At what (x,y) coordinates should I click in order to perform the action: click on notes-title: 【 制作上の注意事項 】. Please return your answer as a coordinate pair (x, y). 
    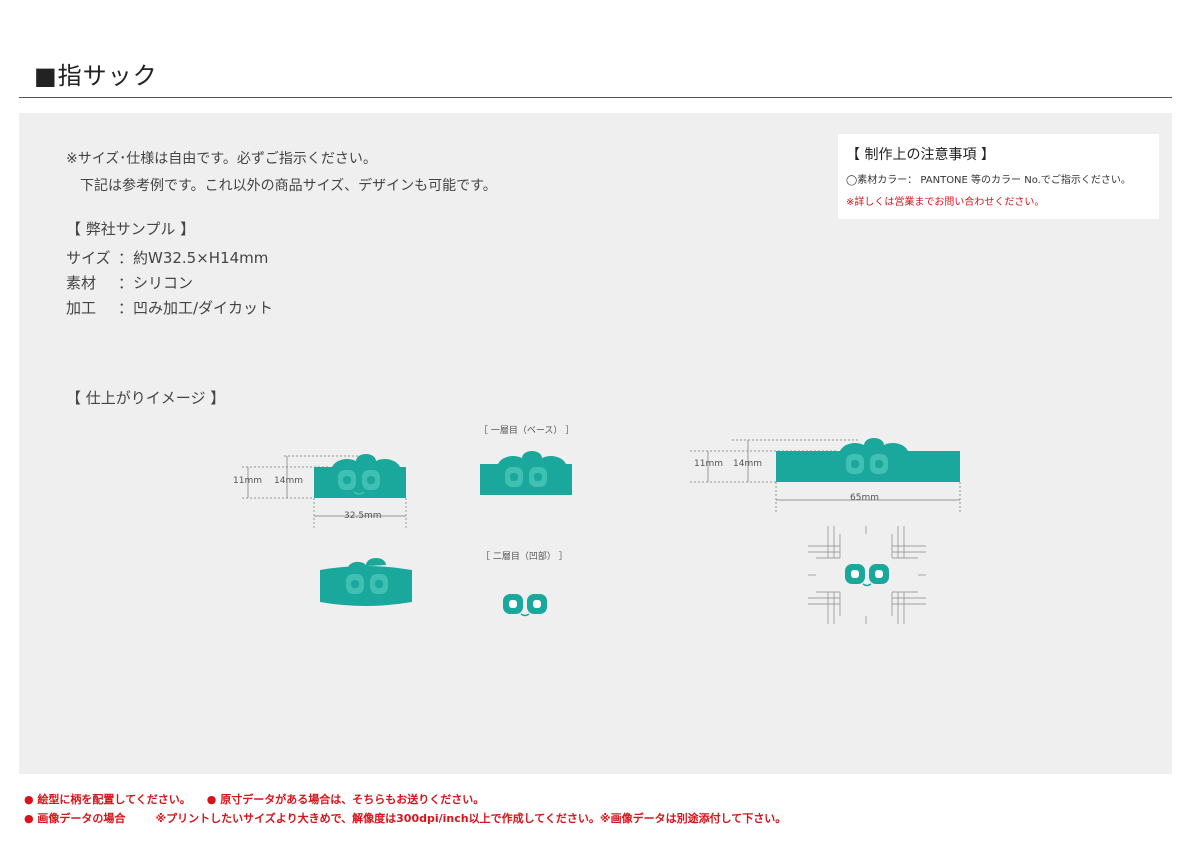
    Looking at the image, I should click on (920, 155).